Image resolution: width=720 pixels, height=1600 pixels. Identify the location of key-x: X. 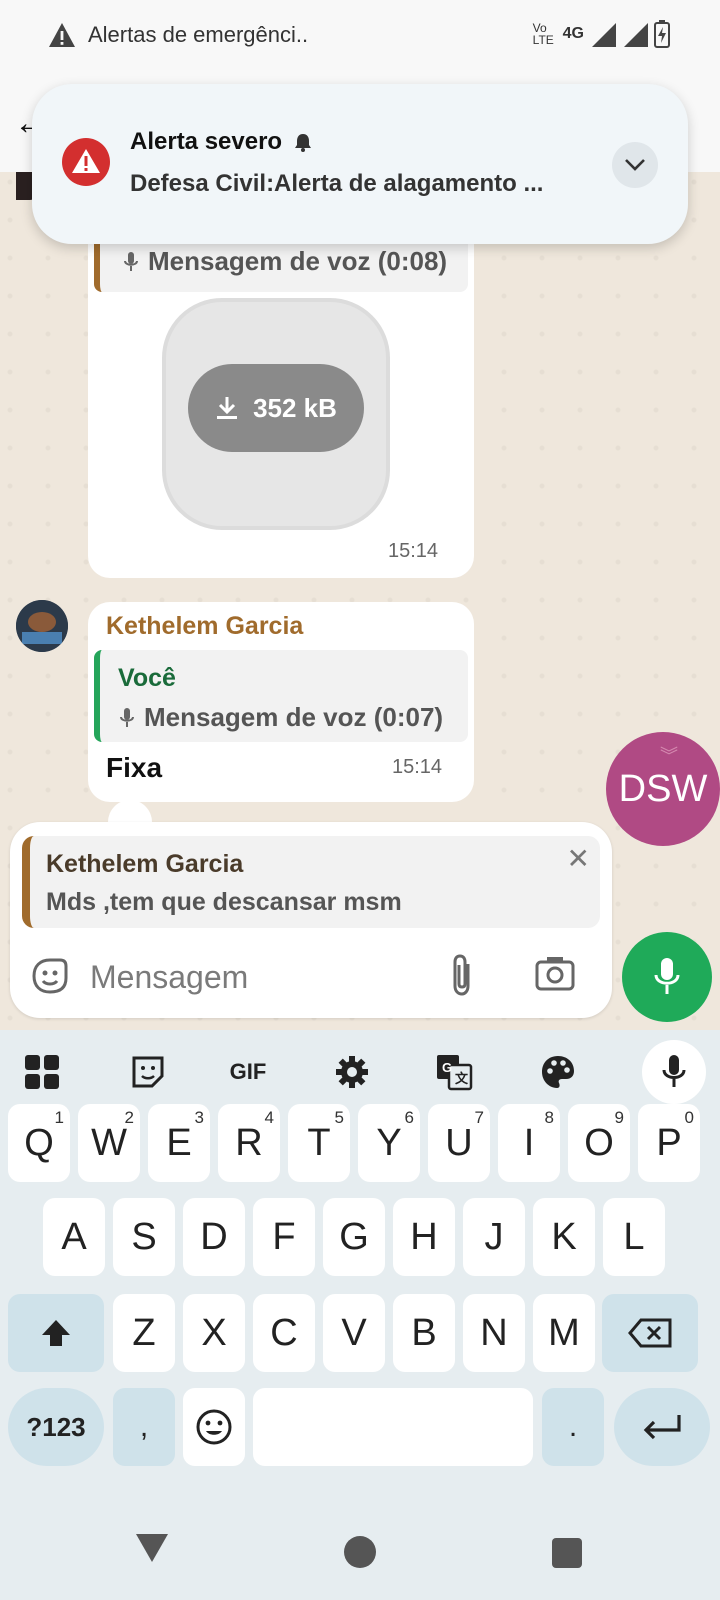
(214, 1333).